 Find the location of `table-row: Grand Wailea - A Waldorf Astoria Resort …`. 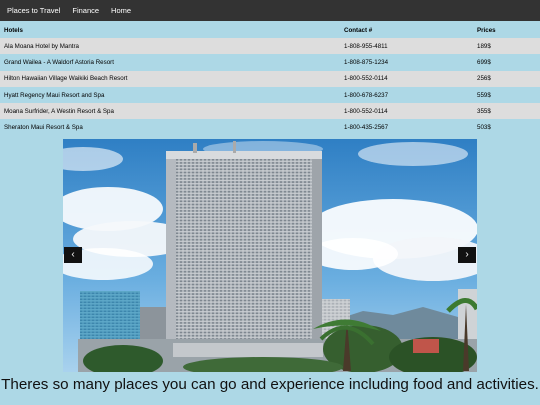

table-row: Grand Wailea - A Waldorf Astoria Resort … is located at coordinates (270, 62).